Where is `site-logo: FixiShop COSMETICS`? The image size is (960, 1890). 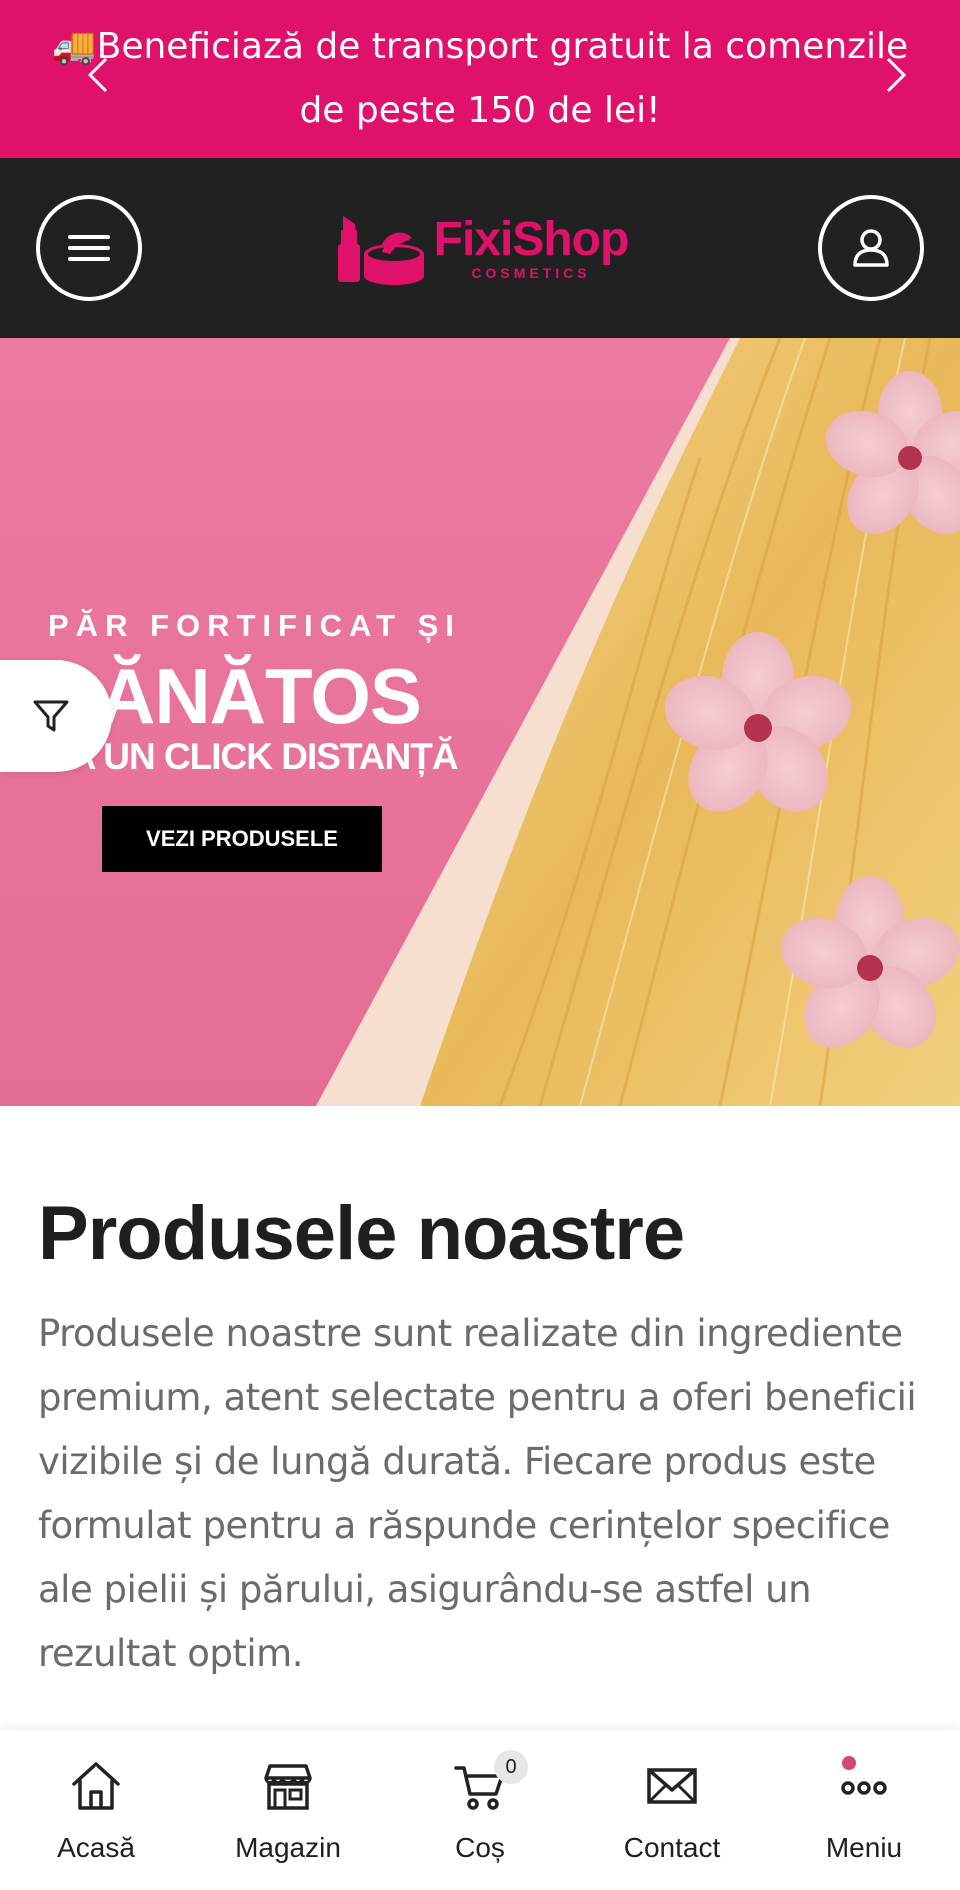 site-logo: FixiShop COSMETICS is located at coordinates (480, 248).